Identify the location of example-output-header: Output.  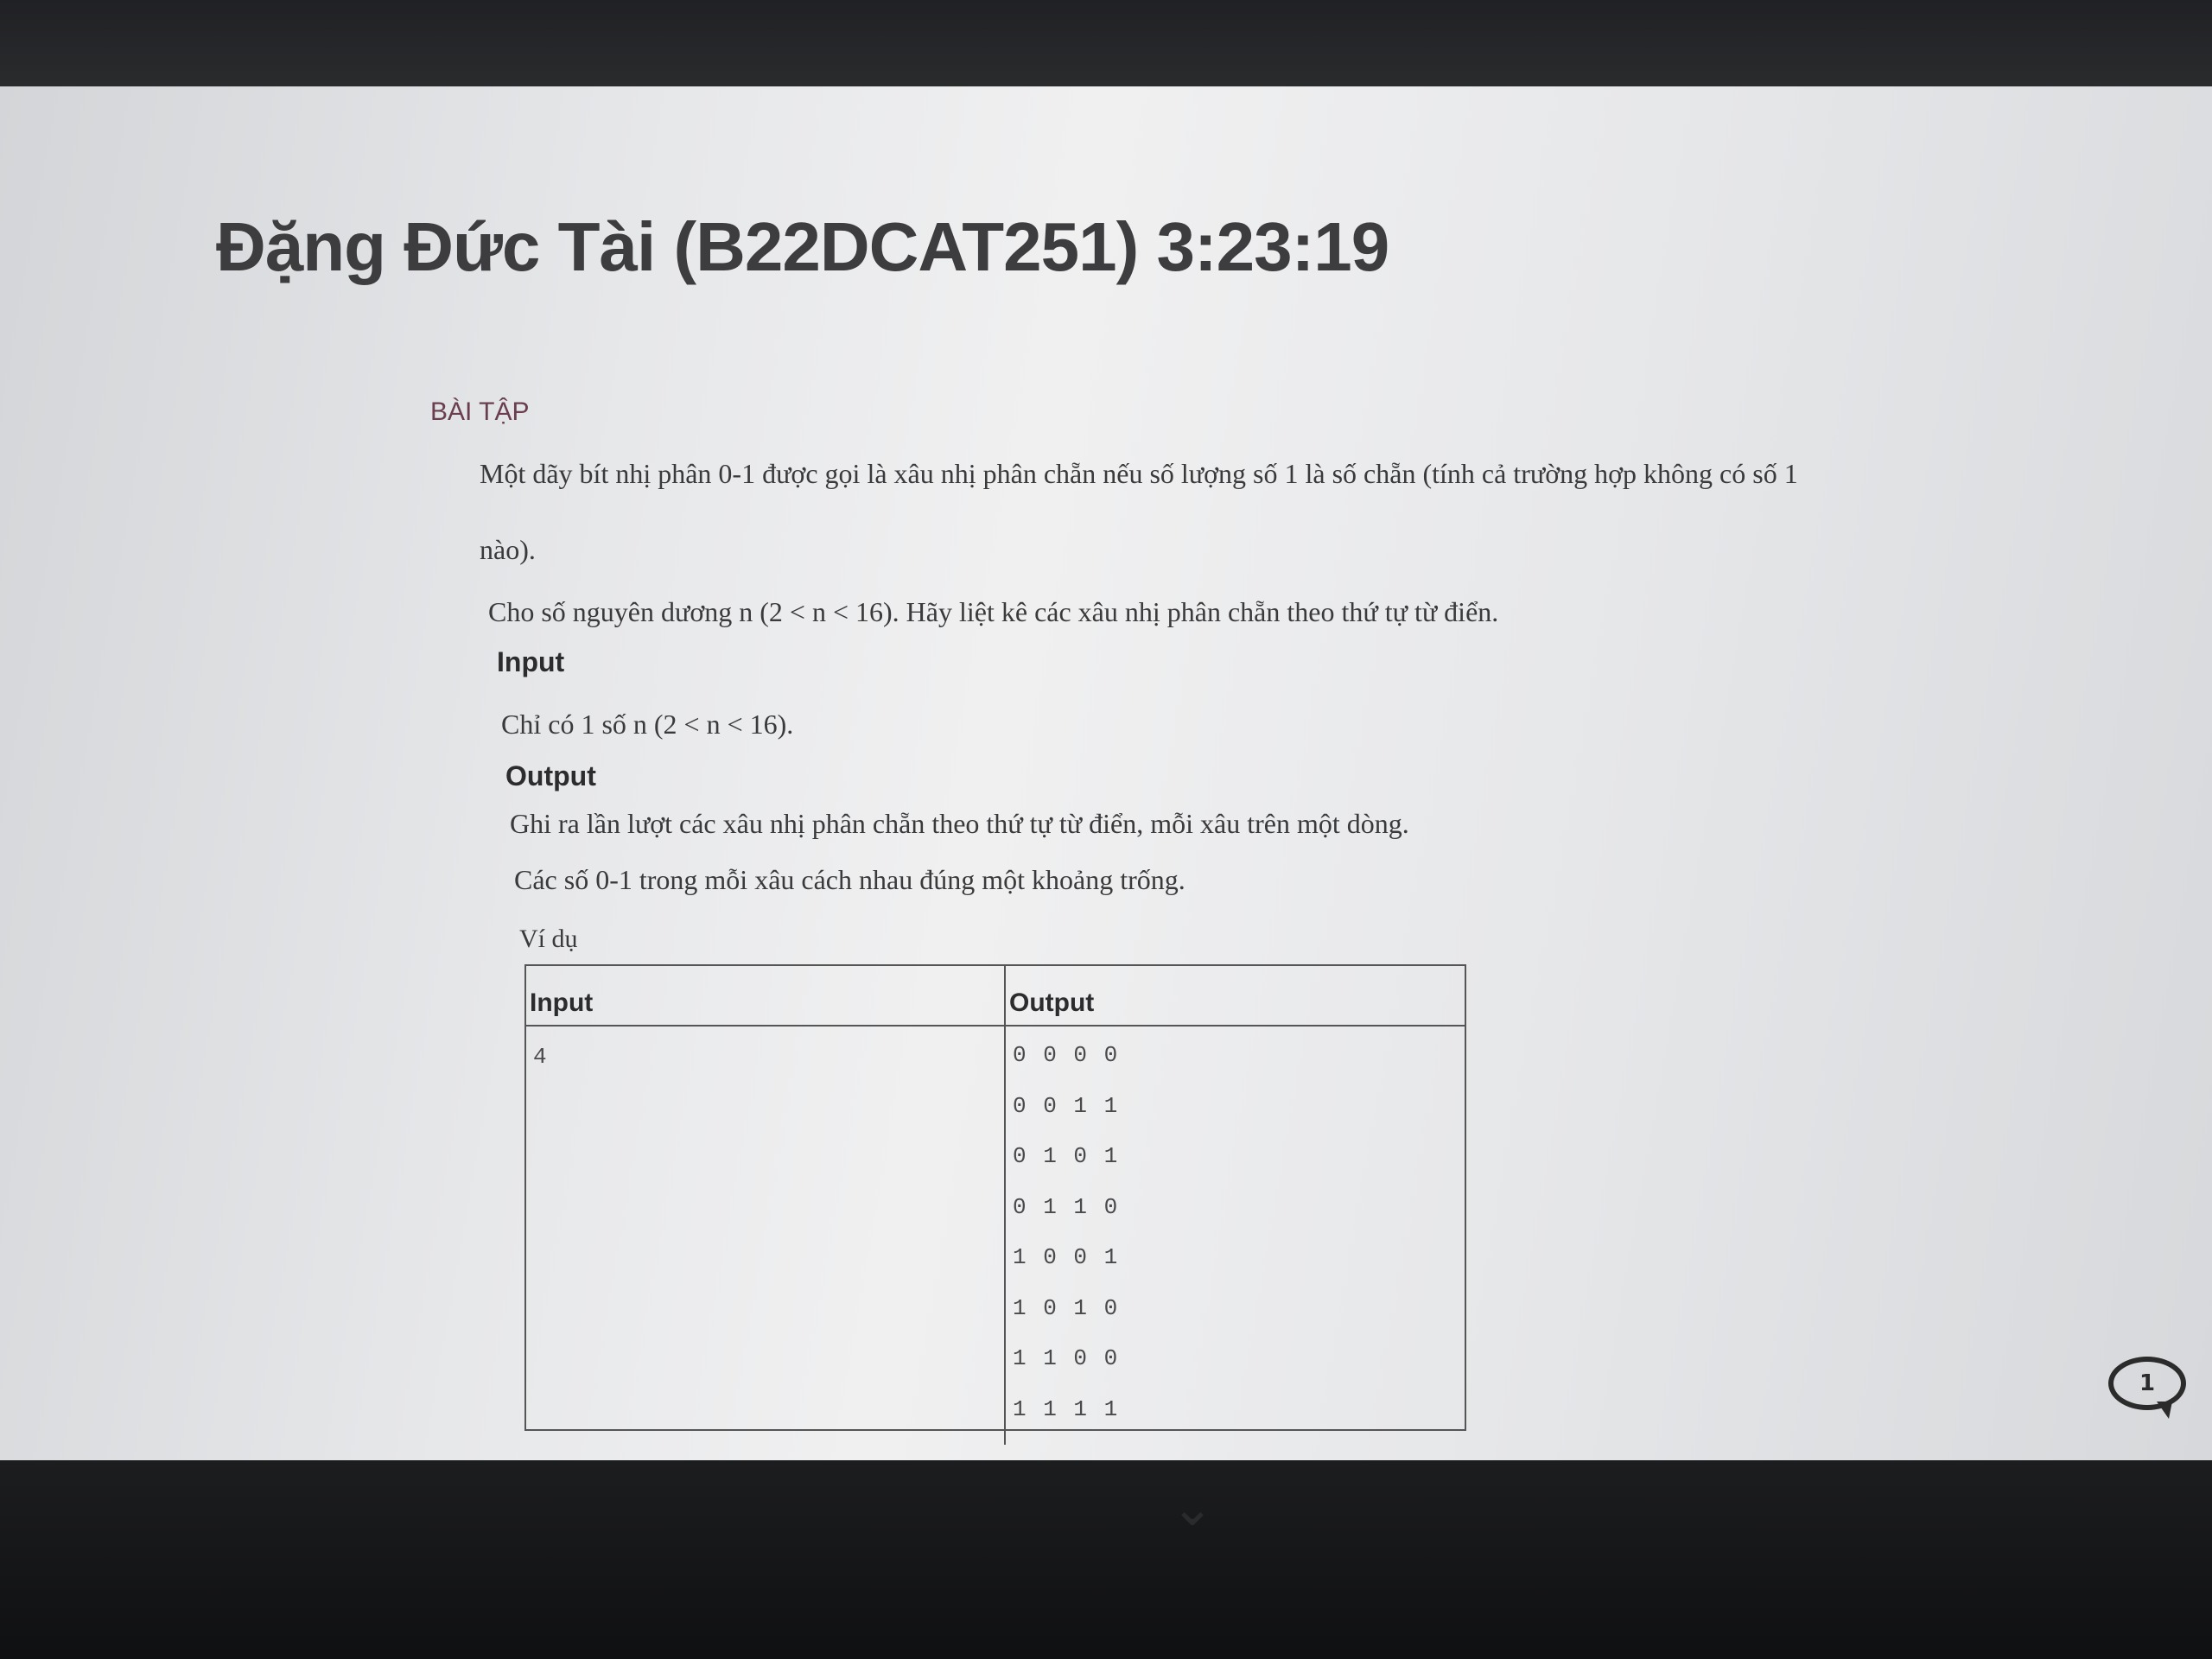
(1235, 996).